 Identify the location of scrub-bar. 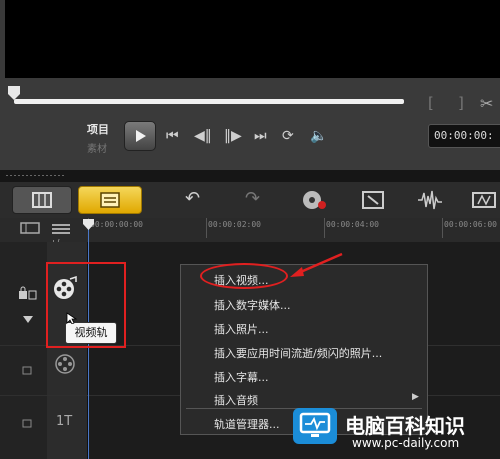
(209, 101).